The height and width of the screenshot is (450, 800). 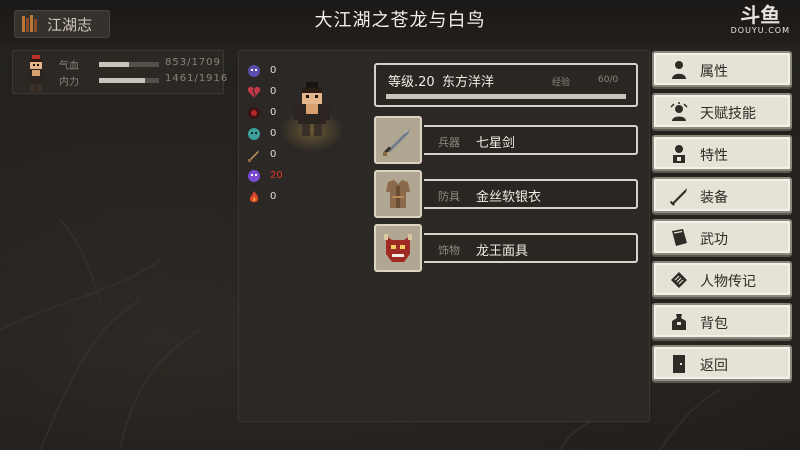 What do you see at coordinates (411, 82) in the screenshot?
I see `level-text: 等级.20` at bounding box center [411, 82].